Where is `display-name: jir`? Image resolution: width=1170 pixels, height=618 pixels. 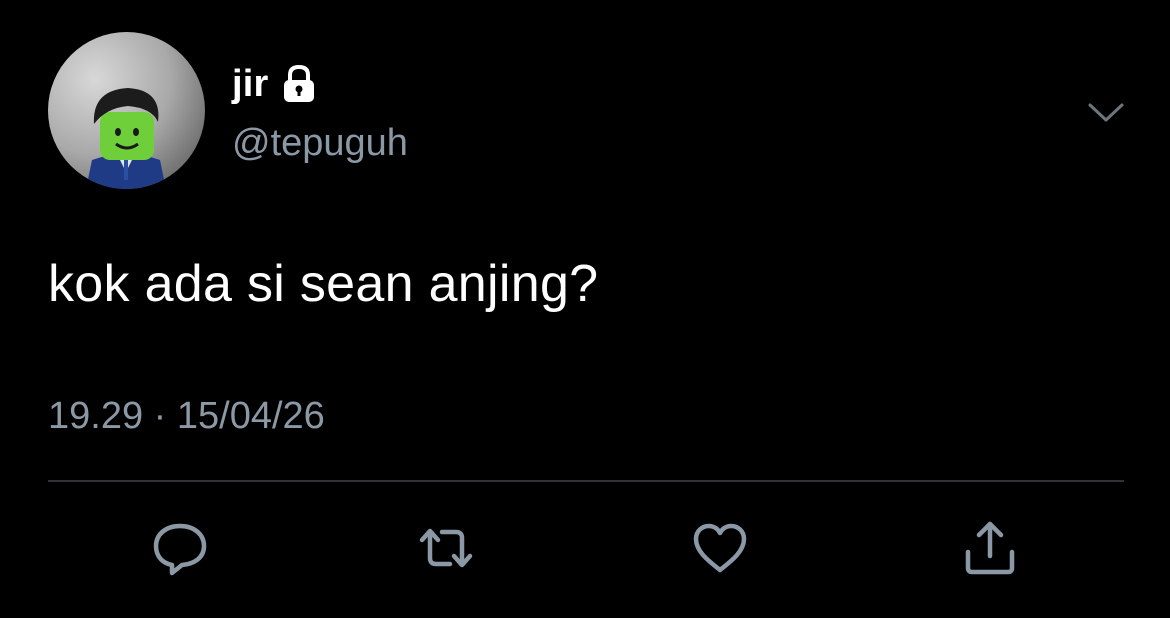
display-name: jir is located at coordinates (250, 84).